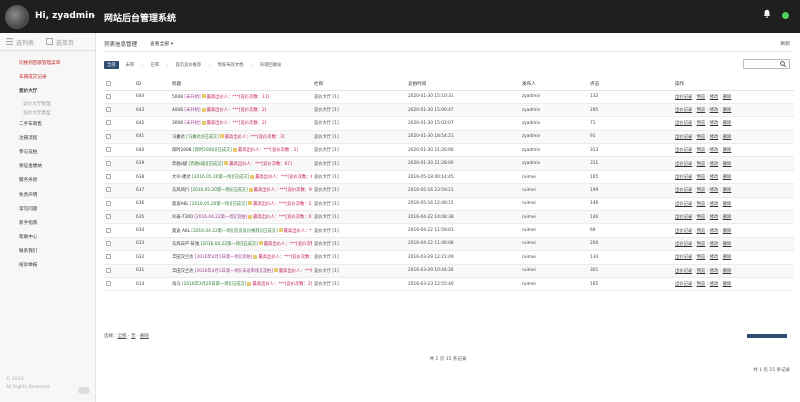 The image size is (800, 402). What do you see at coordinates (47, 167) in the screenshot?
I see `sidebar-item: 保证金缴纳` at bounding box center [47, 167].